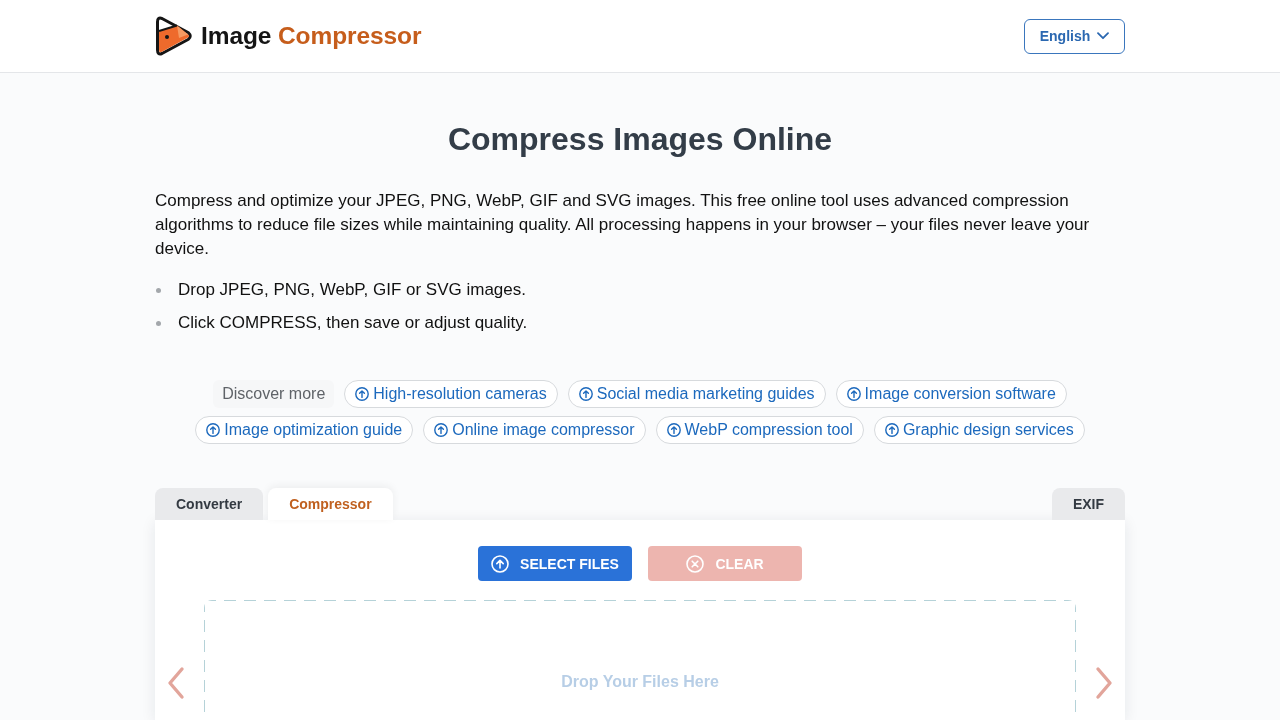  Describe the element at coordinates (1104, 683) in the screenshot. I see `chevron-right-icon` at that location.